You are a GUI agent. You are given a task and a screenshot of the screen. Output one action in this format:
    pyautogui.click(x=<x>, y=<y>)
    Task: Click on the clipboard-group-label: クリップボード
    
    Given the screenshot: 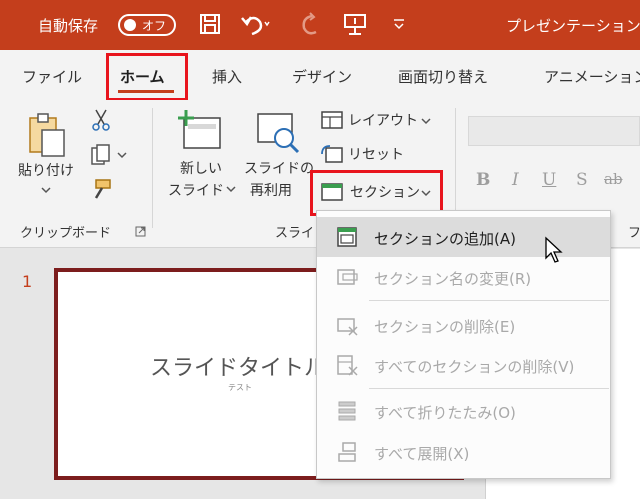 What is the action you would take?
    pyautogui.click(x=66, y=233)
    